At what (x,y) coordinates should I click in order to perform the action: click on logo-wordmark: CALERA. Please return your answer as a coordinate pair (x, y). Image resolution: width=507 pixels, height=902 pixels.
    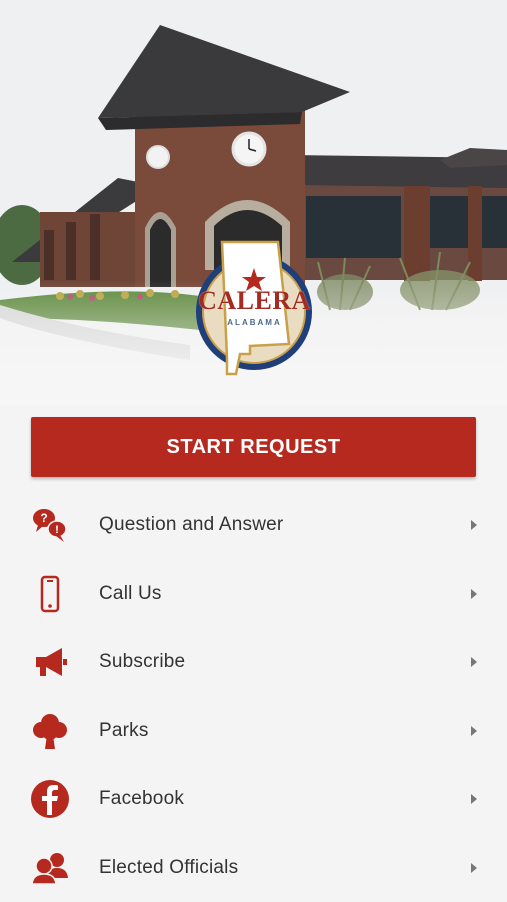
    Looking at the image, I should click on (254, 301).